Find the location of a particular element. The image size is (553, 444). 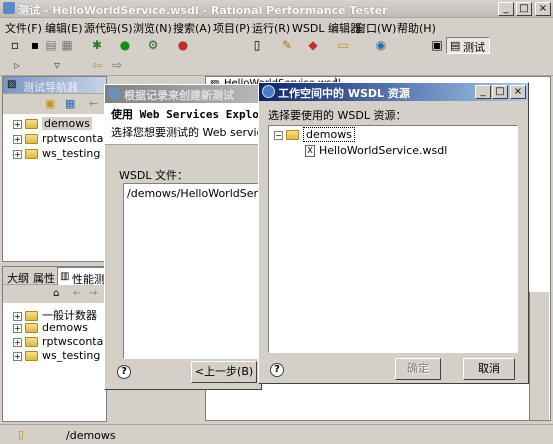

home-icon: ⌂ is located at coordinates (56, 293).